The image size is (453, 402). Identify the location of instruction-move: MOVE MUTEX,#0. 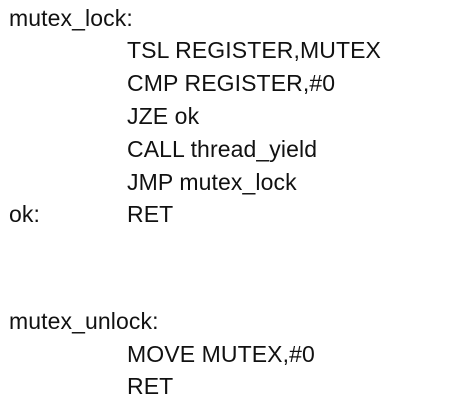
(221, 354).